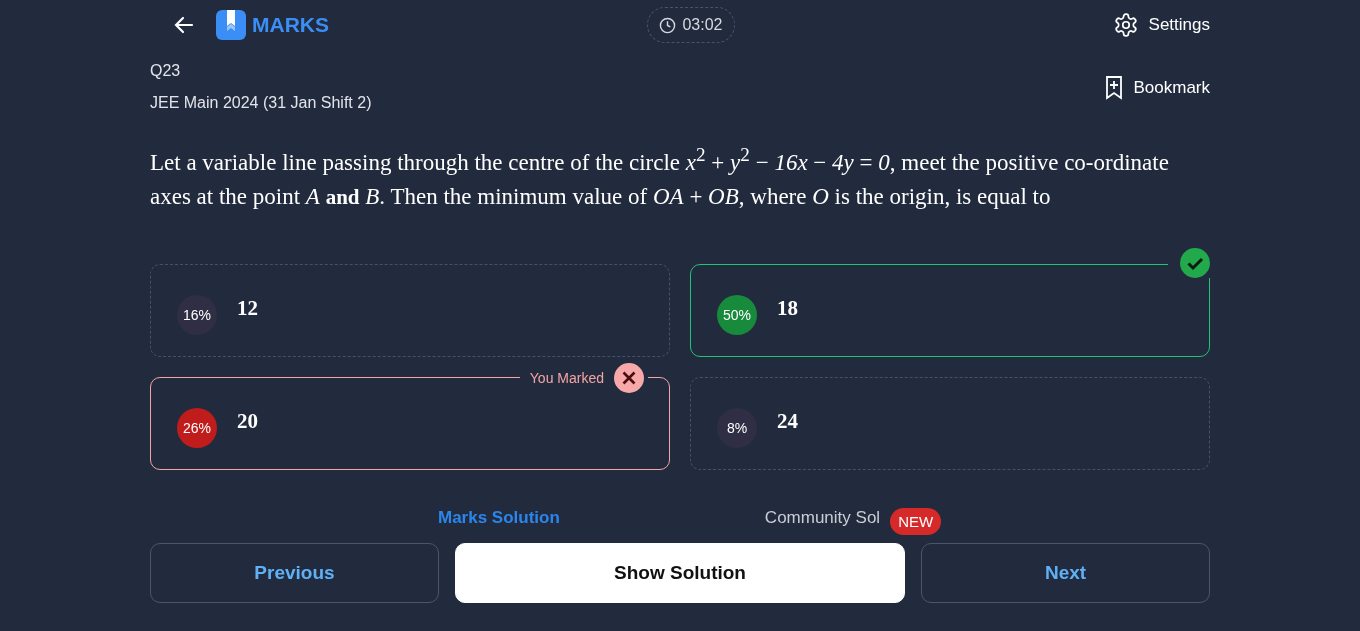  I want to click on check-icon, so click(1195, 262).